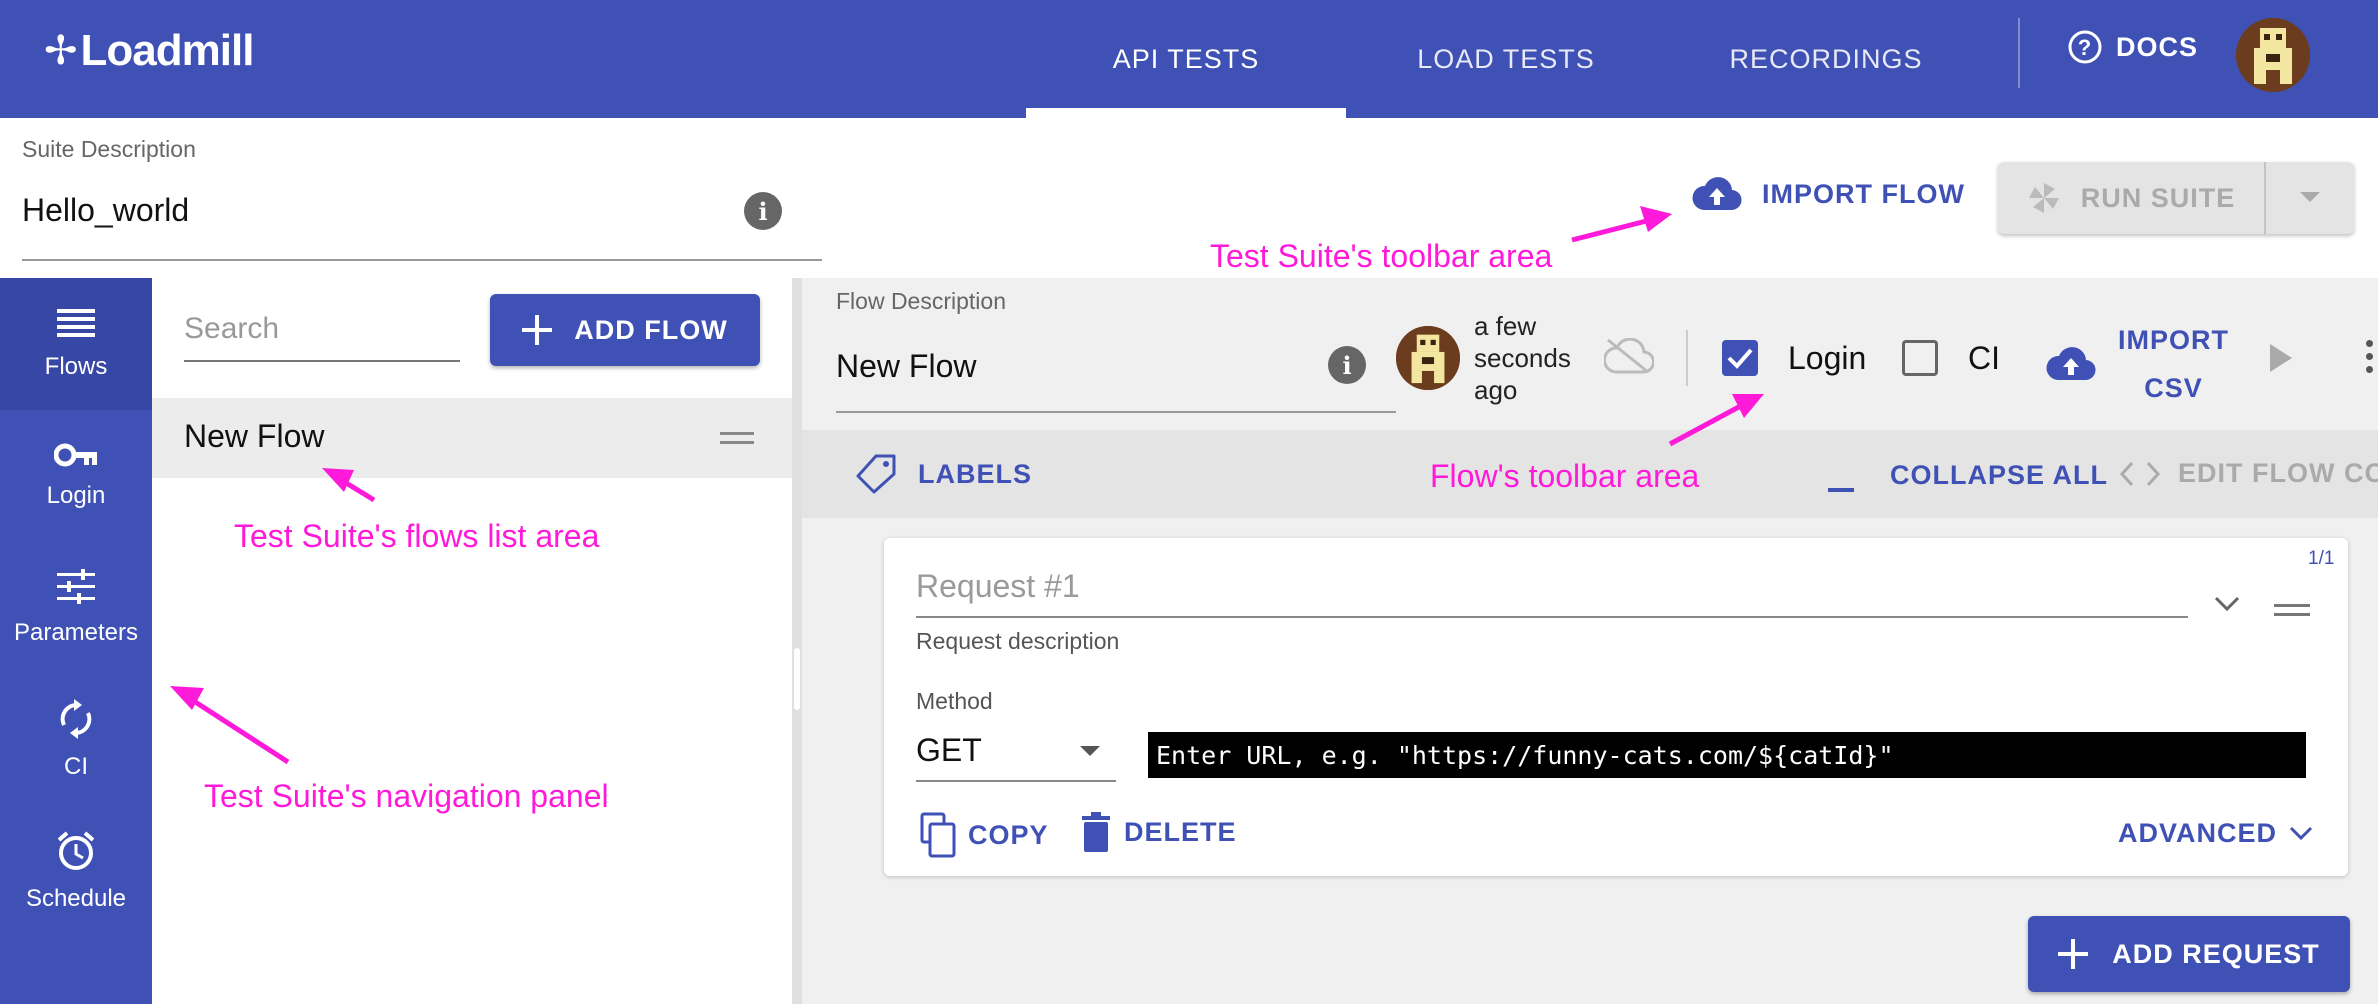  Describe the element at coordinates (76, 898) in the screenshot. I see `sidebar-item-label: Schedule` at that location.